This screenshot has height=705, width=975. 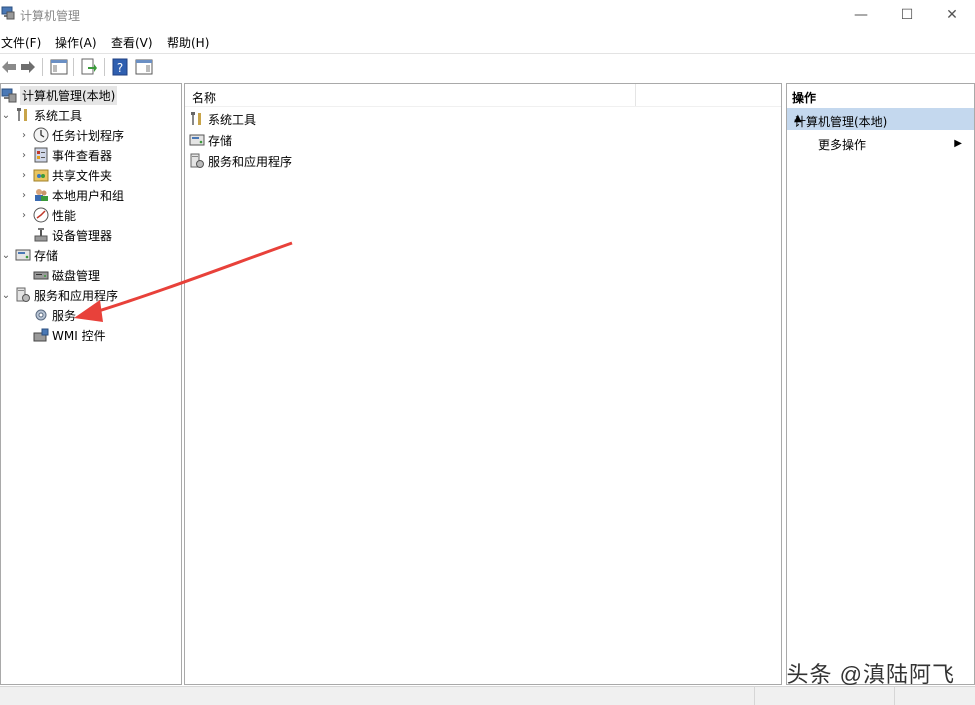 I want to click on tree-node-shared-folders: › 共享文件夹, so click(x=65, y=175).